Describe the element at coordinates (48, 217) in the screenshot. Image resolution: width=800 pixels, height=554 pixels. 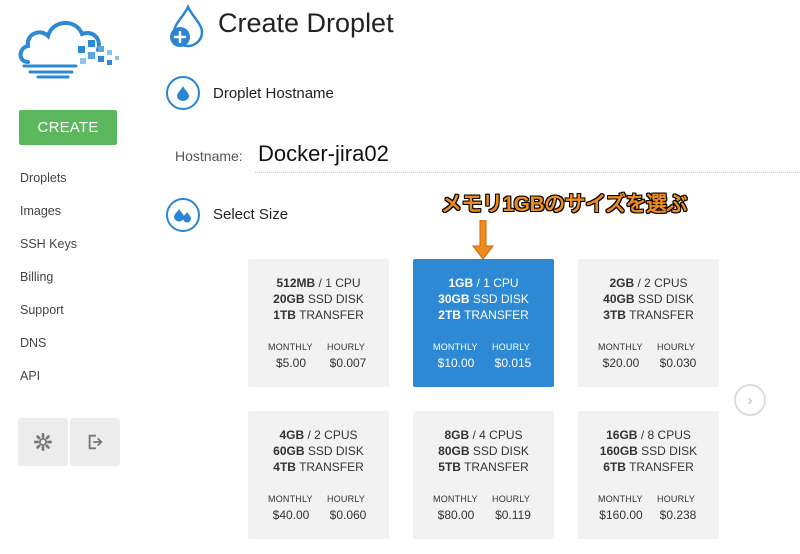
I see `sidebar-item-images: Images` at that location.